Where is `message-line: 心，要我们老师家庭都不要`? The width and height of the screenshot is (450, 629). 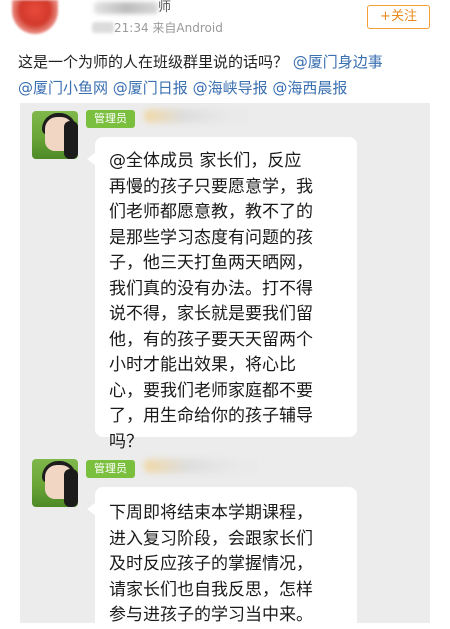
message-line: 心，要我们老师家庭都不要 is located at coordinates (211, 390).